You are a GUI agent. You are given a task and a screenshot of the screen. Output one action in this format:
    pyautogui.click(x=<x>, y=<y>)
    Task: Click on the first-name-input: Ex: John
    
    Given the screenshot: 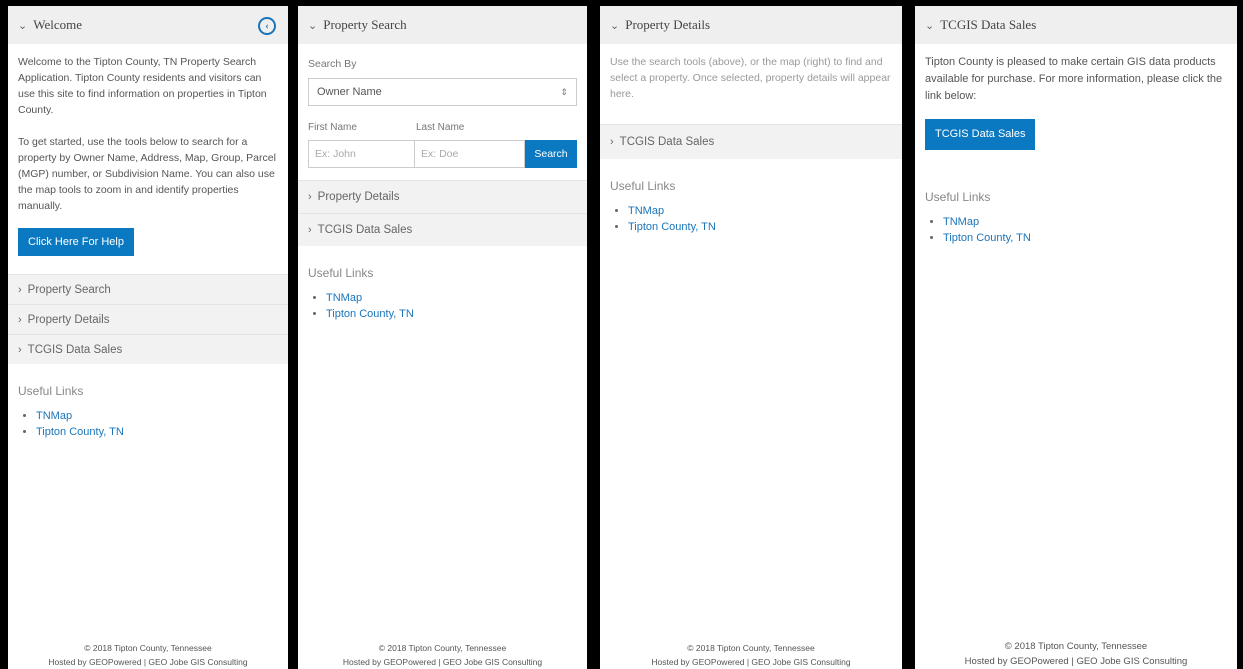 What is the action you would take?
    pyautogui.click(x=361, y=154)
    